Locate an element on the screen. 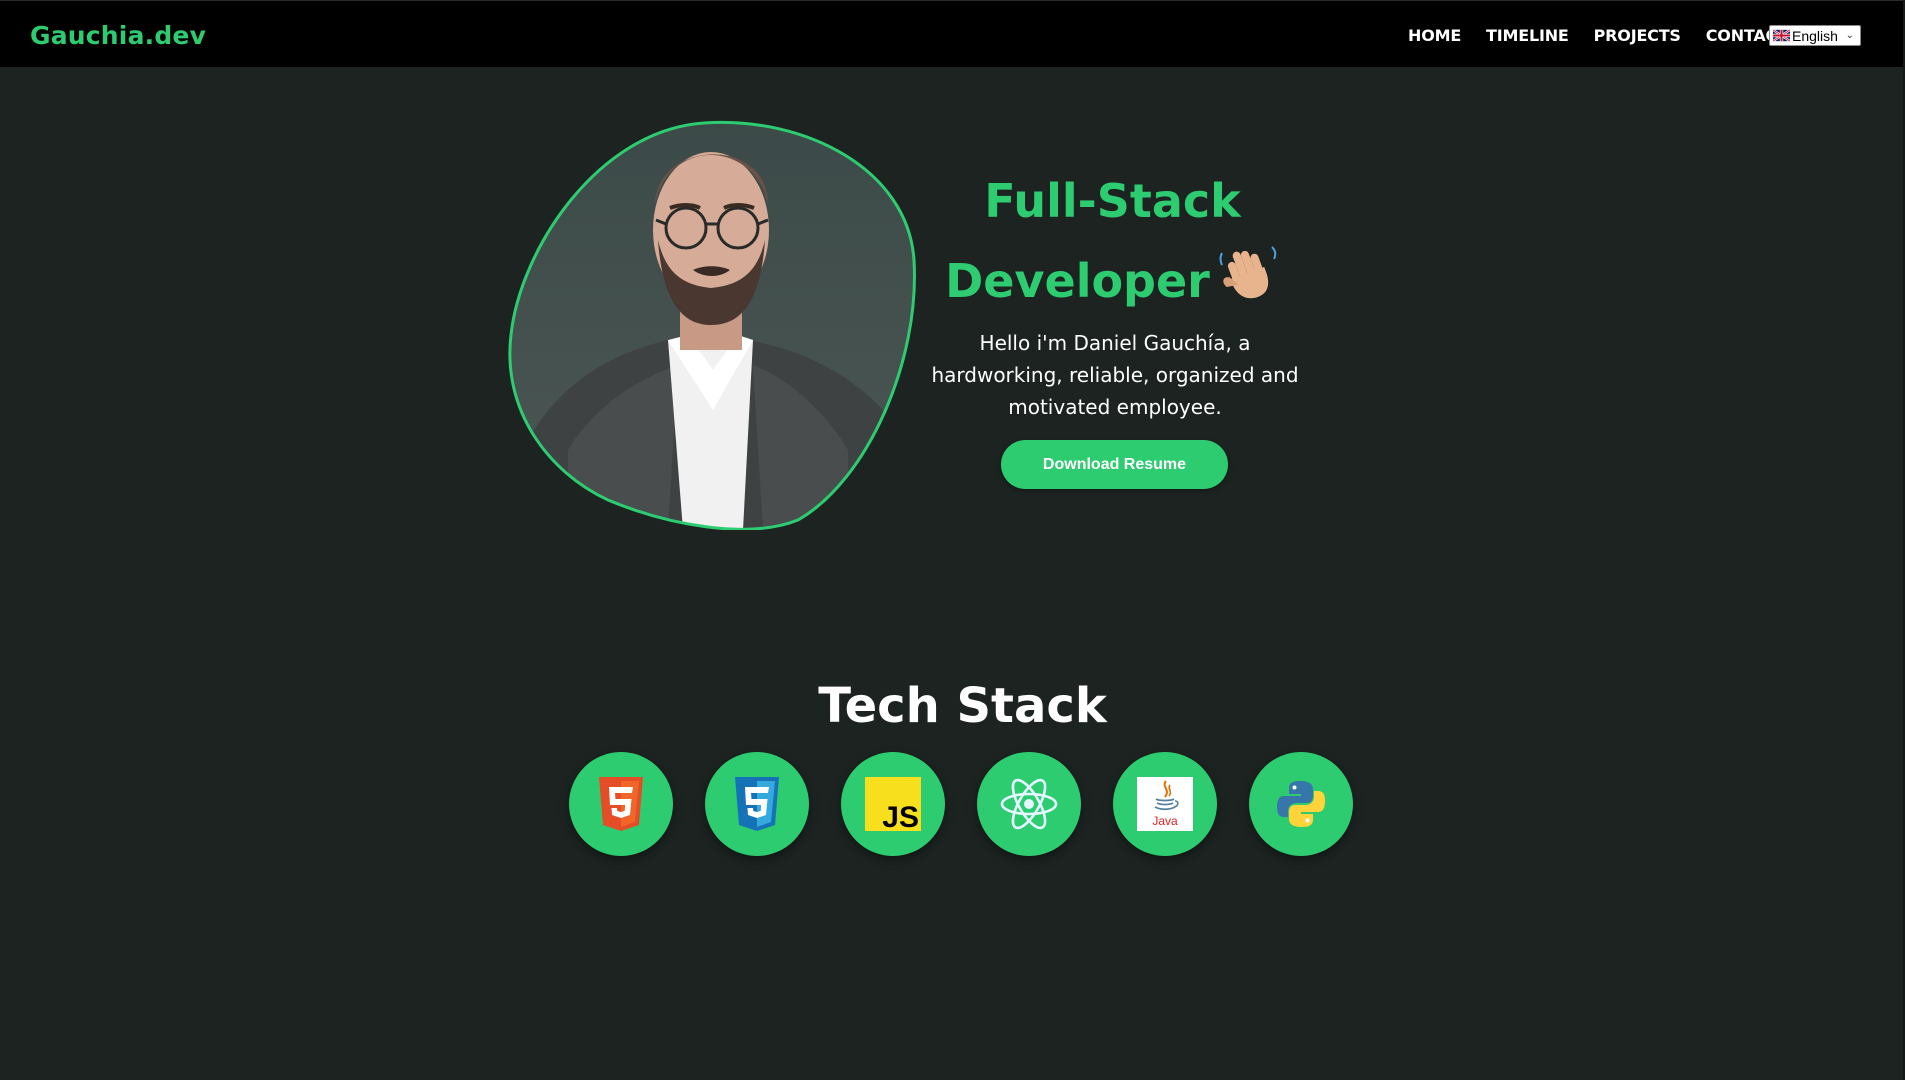  nav-links: HOME TIMELINE PROJECTS CONTACT is located at coordinates (1598, 35).